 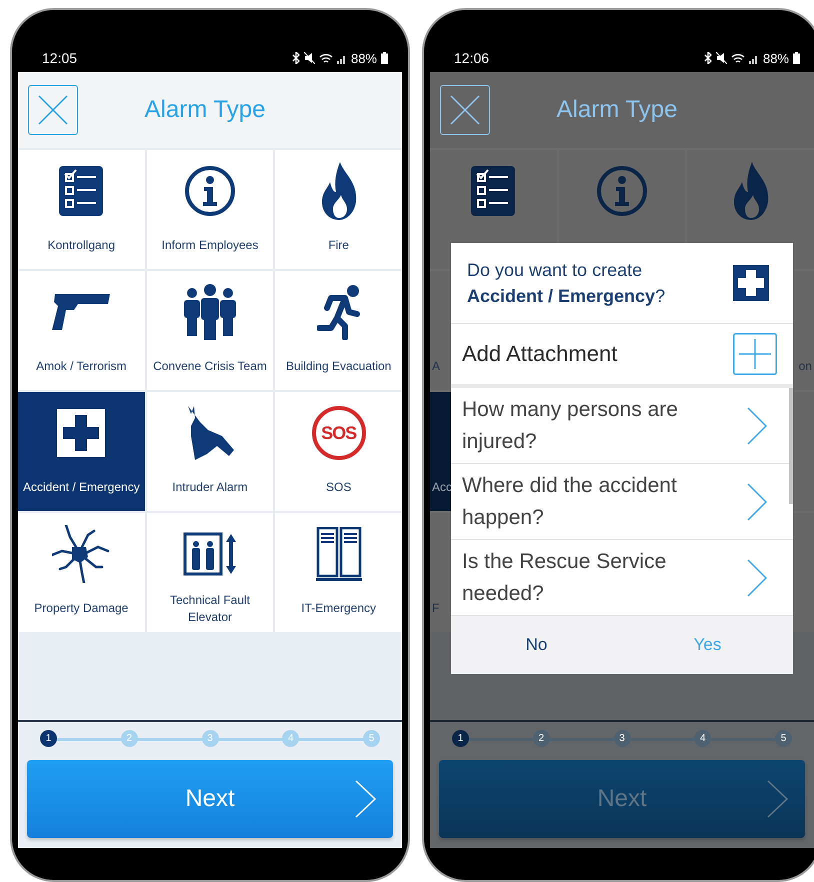 I want to click on alarm-type-tile: IT-Emergency, so click(x=338, y=572).